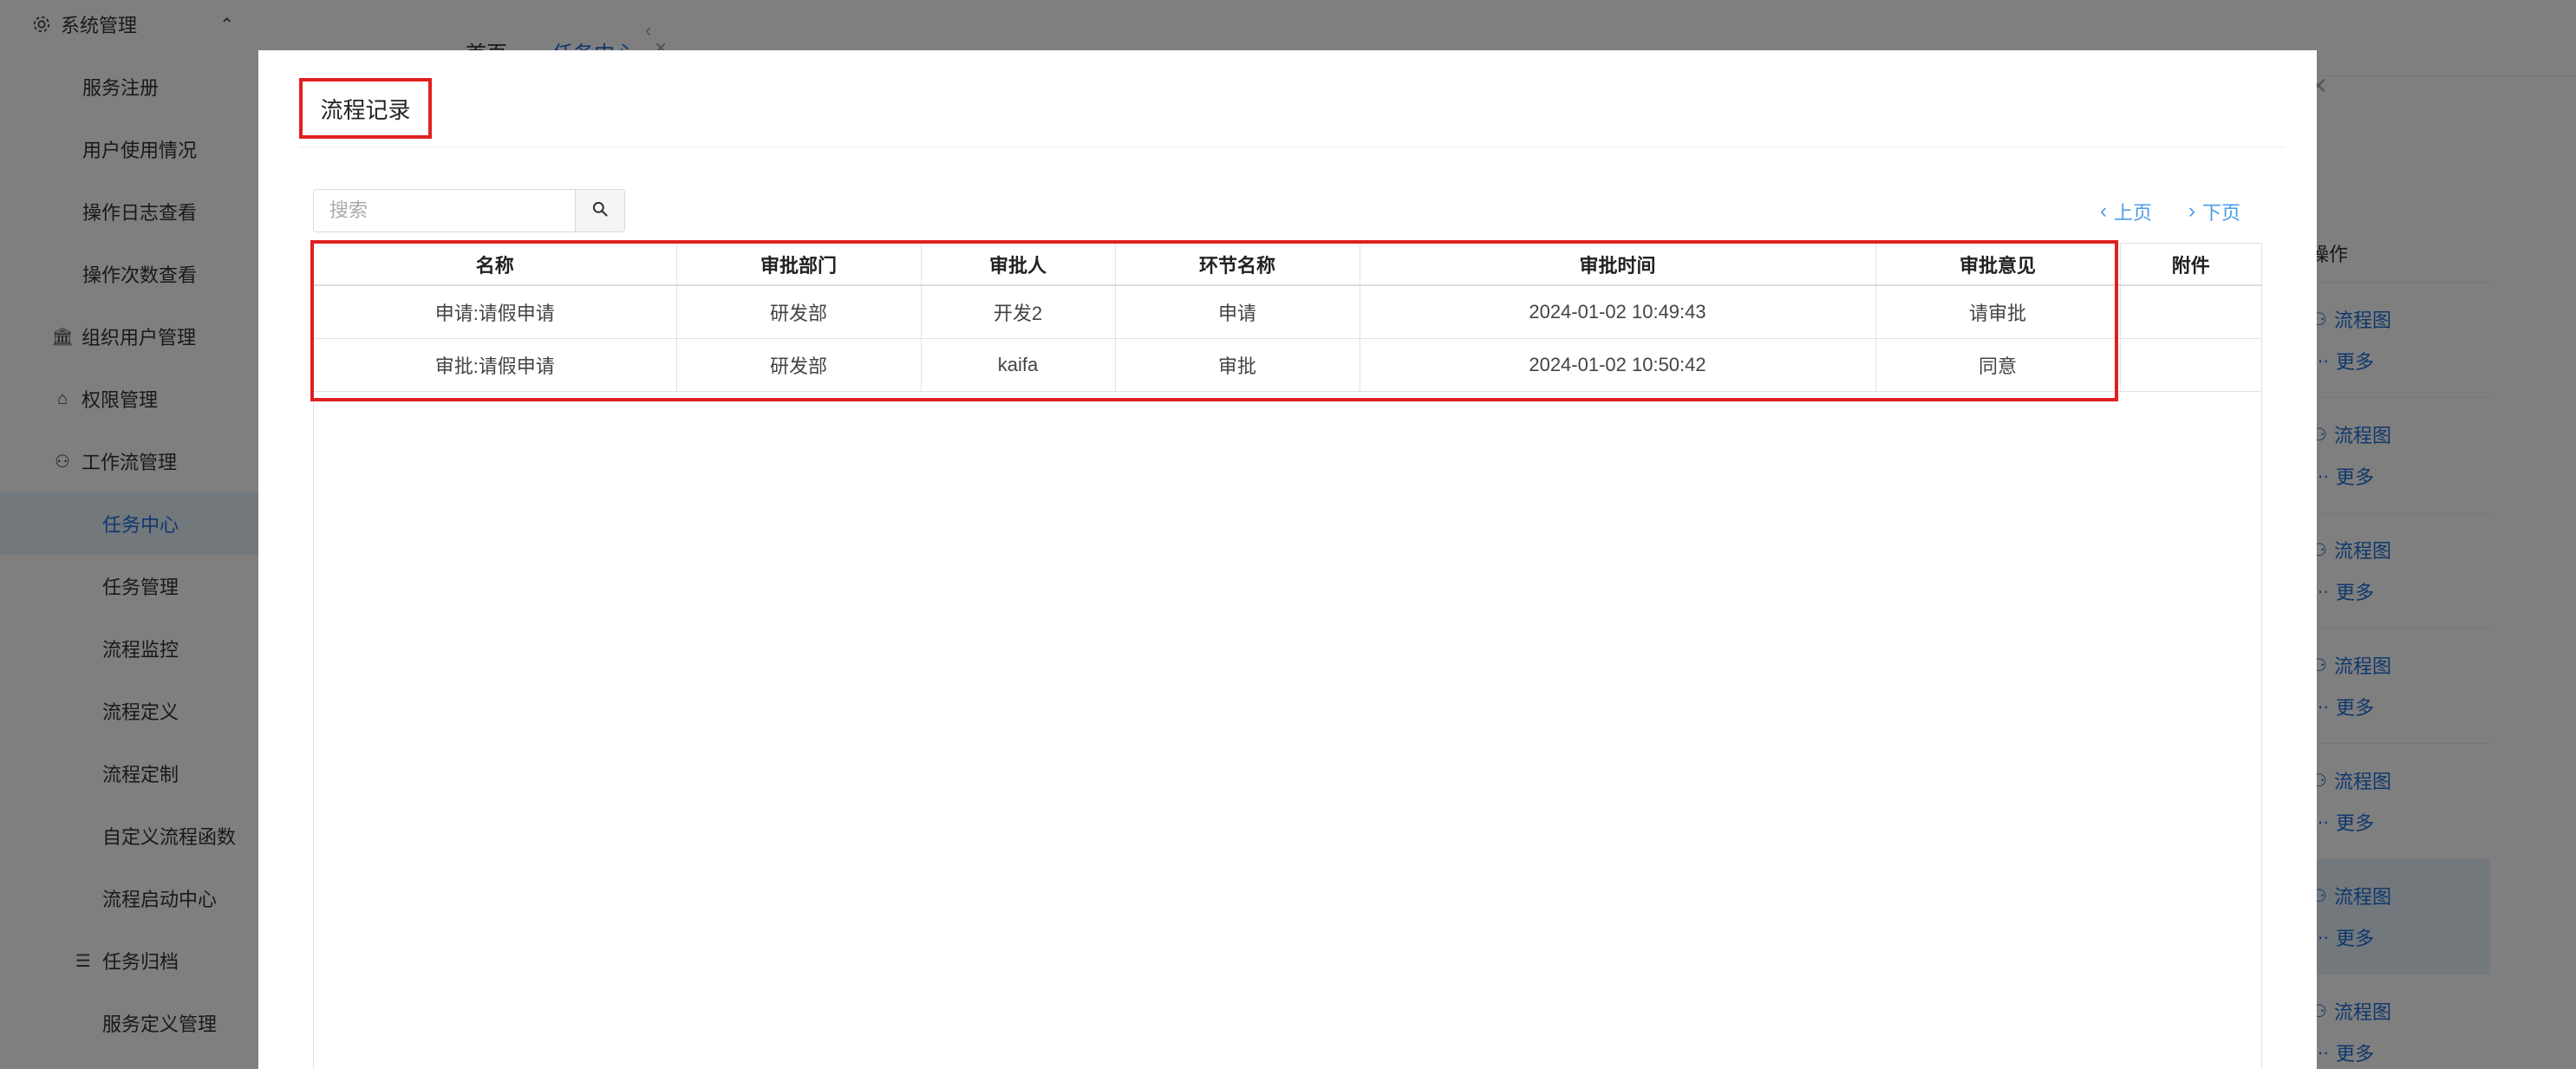 This screenshot has width=2576, height=1069. I want to click on table-cell: 申请:请假申请, so click(496, 312).